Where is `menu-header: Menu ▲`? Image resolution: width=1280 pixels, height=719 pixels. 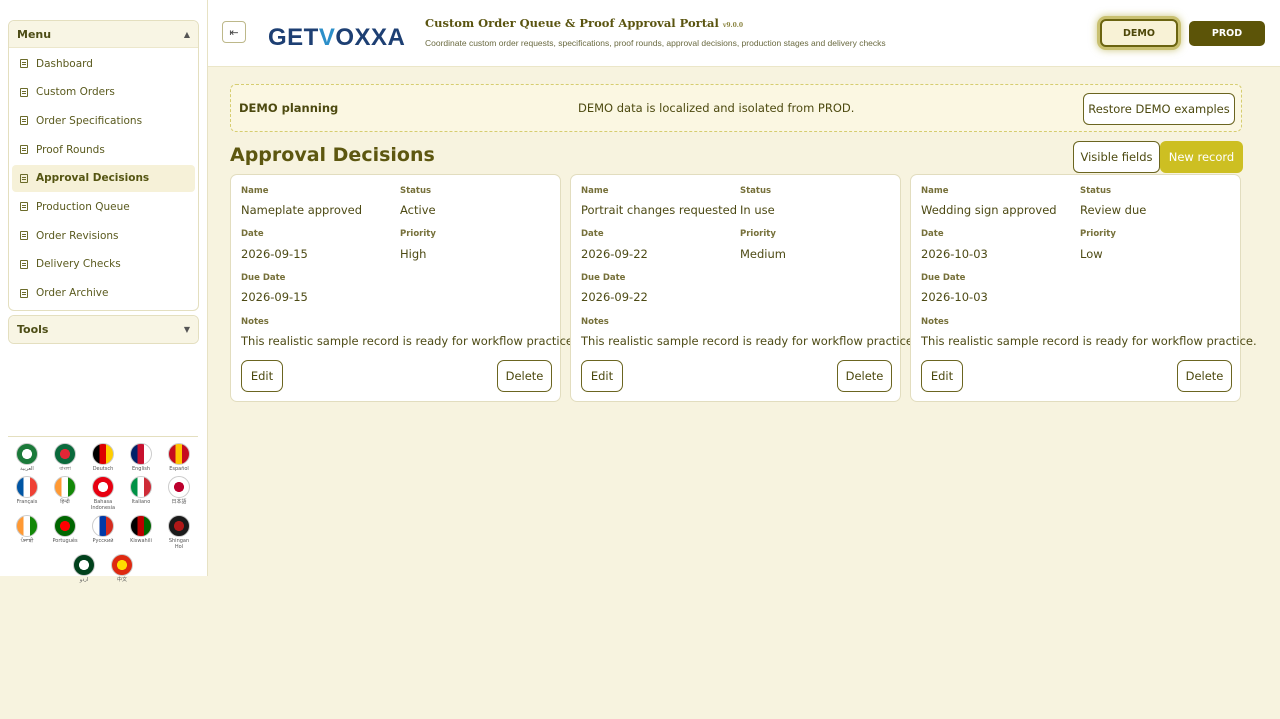 menu-header: Menu ▲ is located at coordinates (103, 34).